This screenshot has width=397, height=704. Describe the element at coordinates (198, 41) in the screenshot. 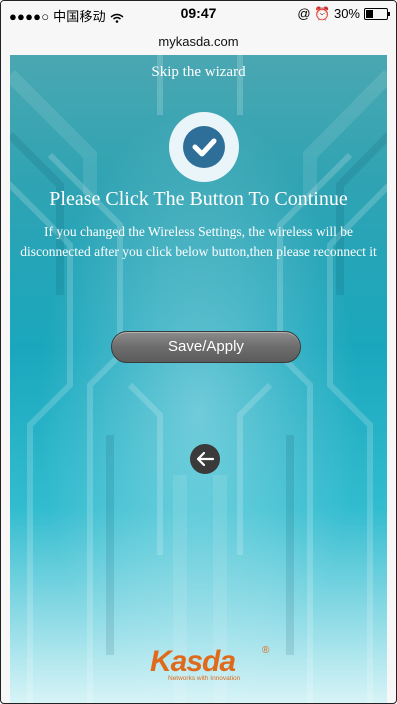

I see `url-bar: mykasda.com` at that location.